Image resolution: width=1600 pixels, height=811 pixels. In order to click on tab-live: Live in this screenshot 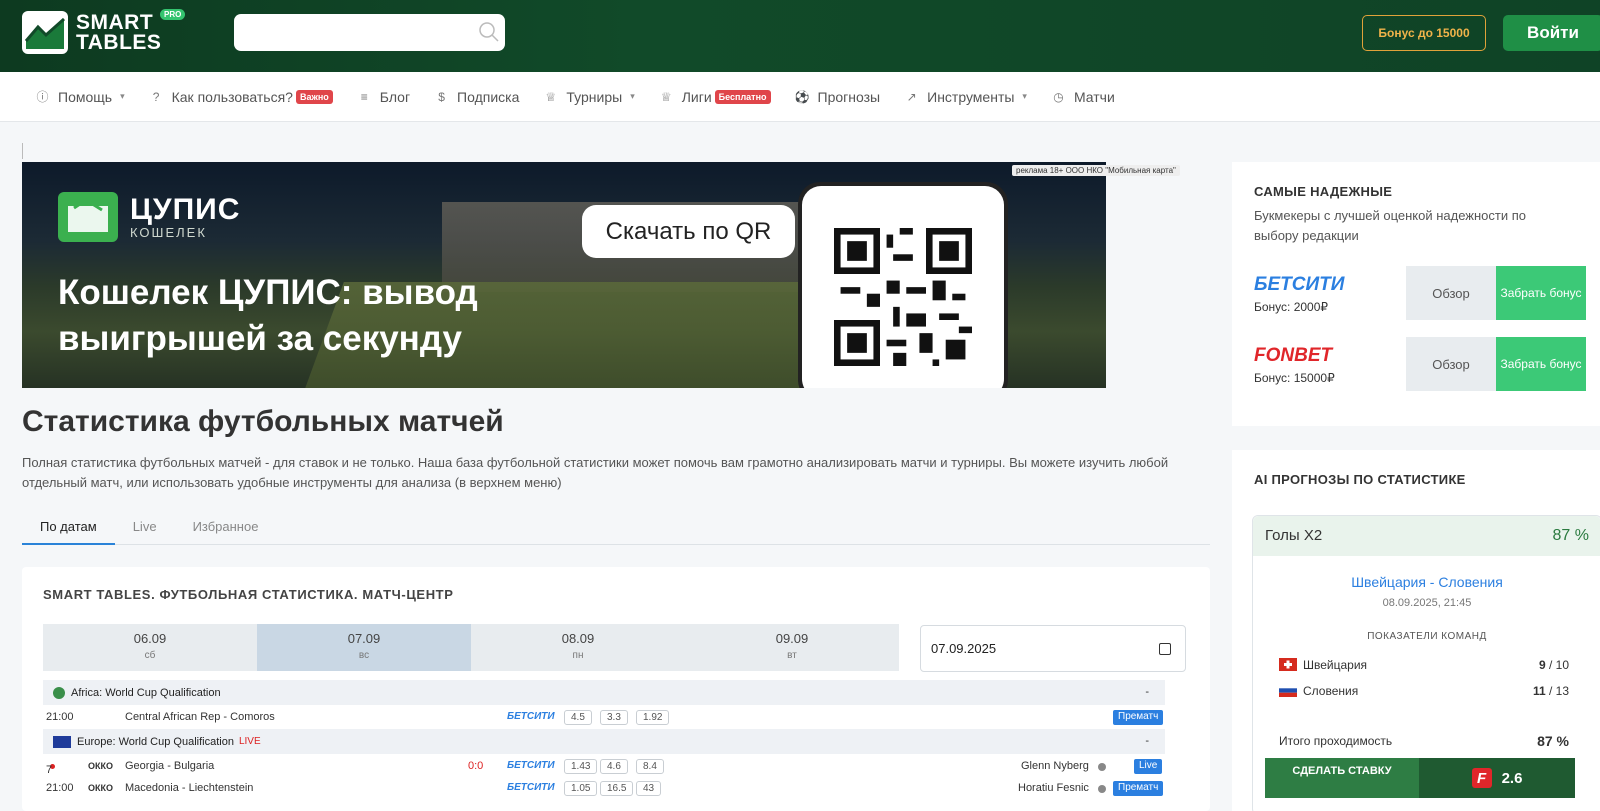, I will do `click(145, 526)`.